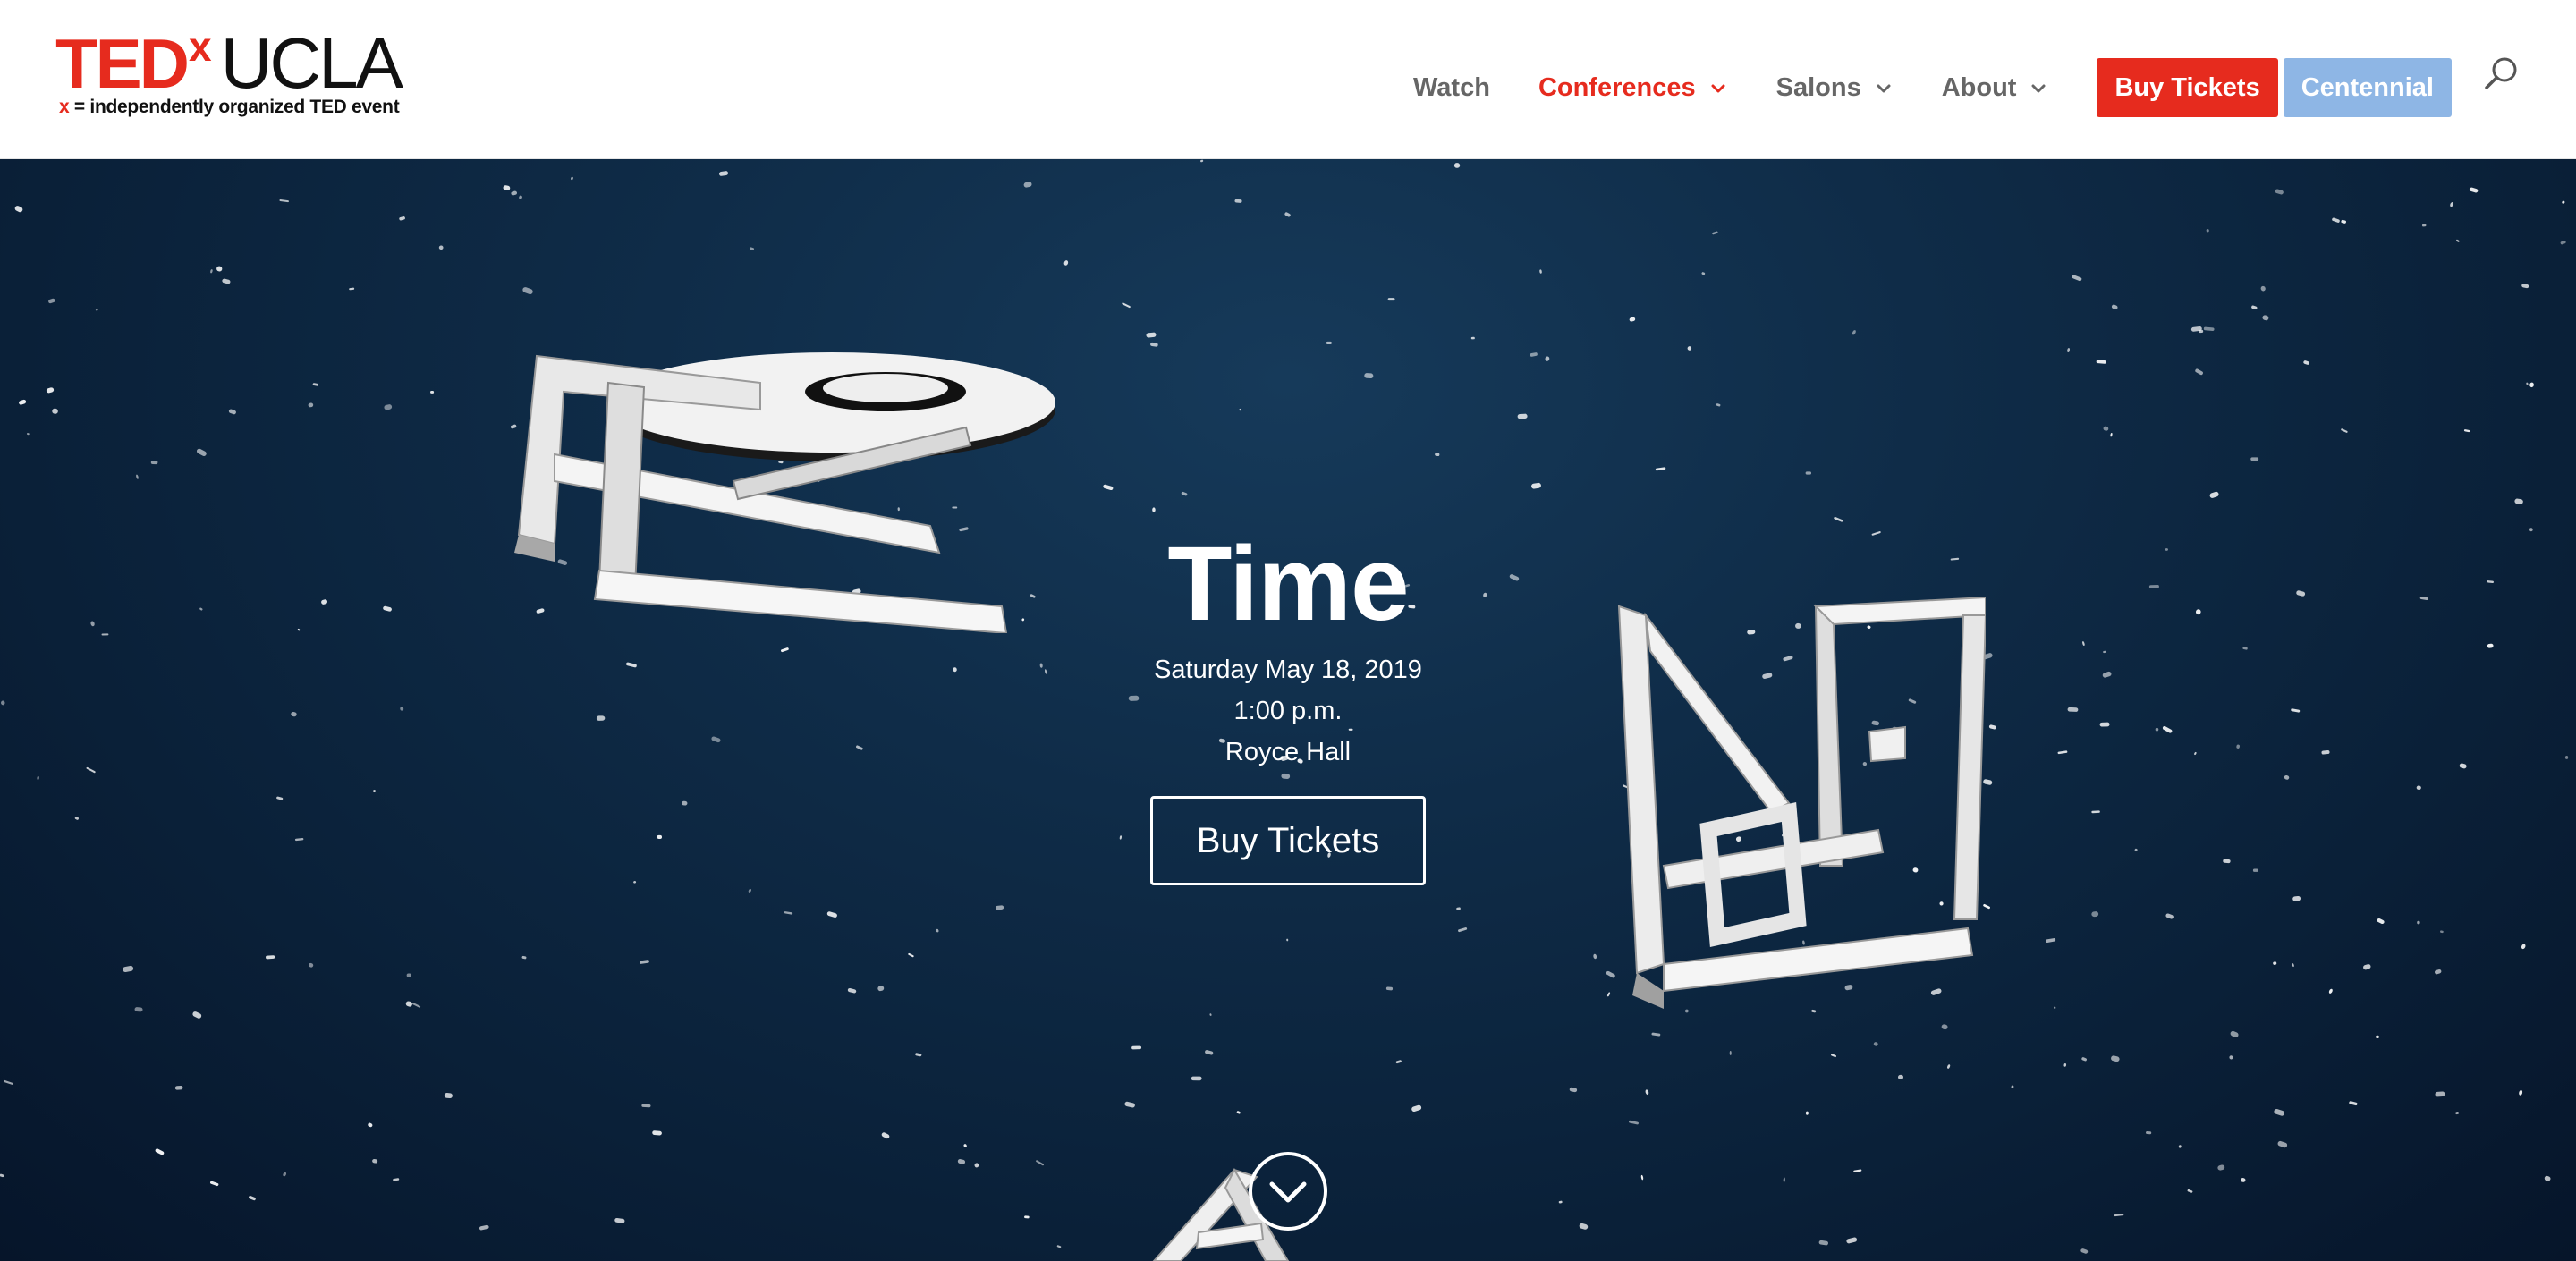 Image resolution: width=2576 pixels, height=1261 pixels. What do you see at coordinates (1801, 803) in the screenshot?
I see `floating-letter-shape` at bounding box center [1801, 803].